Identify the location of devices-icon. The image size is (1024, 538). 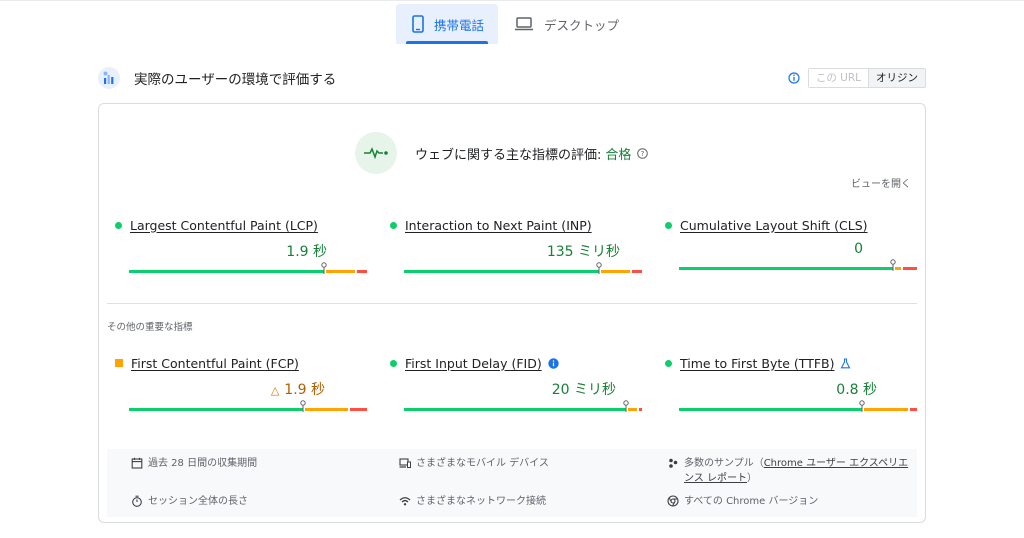
(405, 463).